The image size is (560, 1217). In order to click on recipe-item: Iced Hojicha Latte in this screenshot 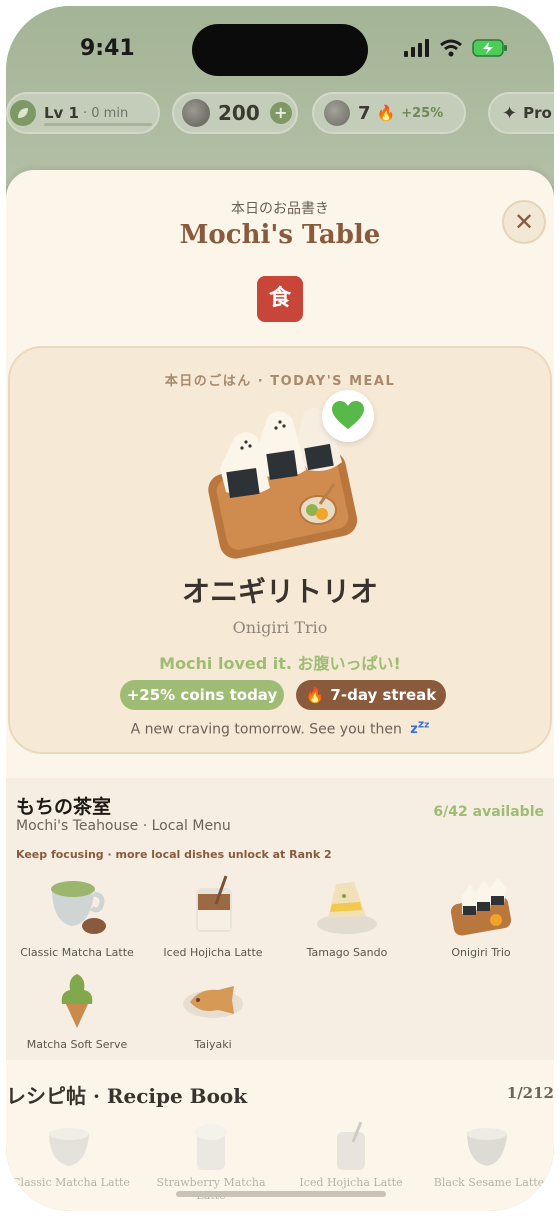, I will do `click(351, 1155)`.